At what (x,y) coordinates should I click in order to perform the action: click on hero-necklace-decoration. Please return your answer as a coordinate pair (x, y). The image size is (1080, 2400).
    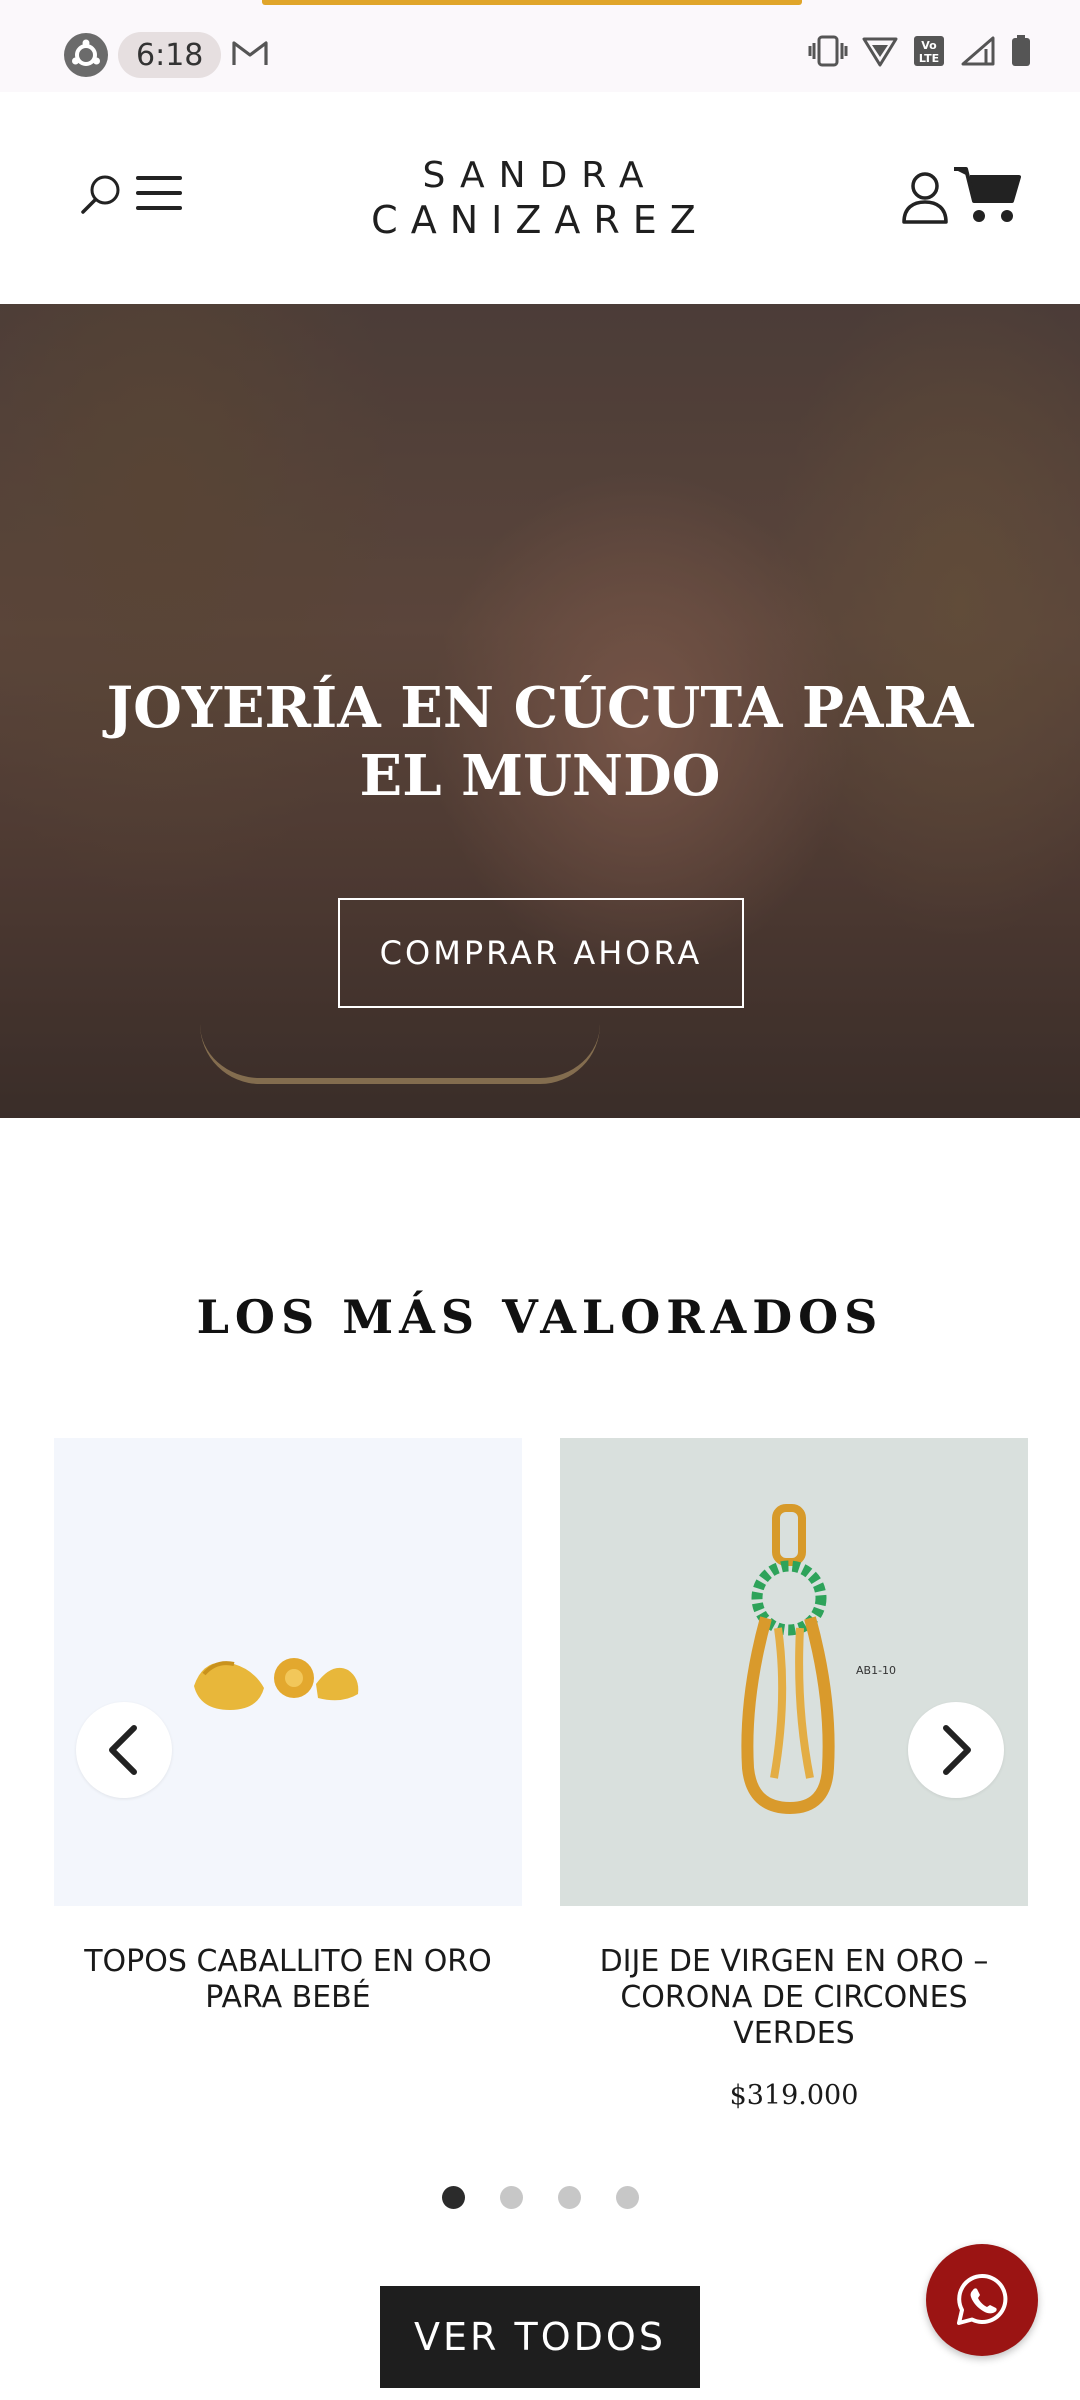
    Looking at the image, I should click on (400, 1054).